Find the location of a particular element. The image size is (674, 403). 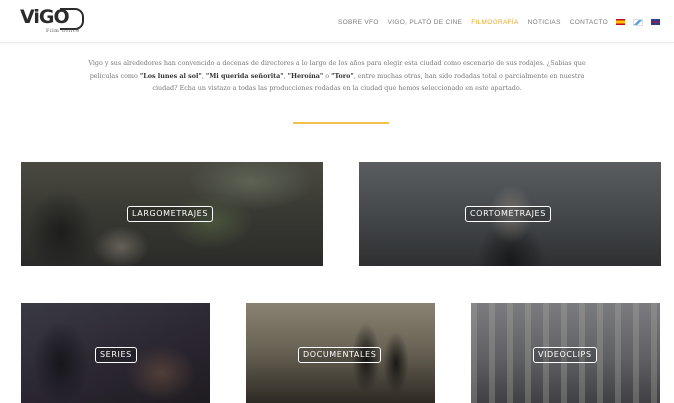

category-tile-cortometrajes: CORTOMETRAJES is located at coordinates (510, 214).